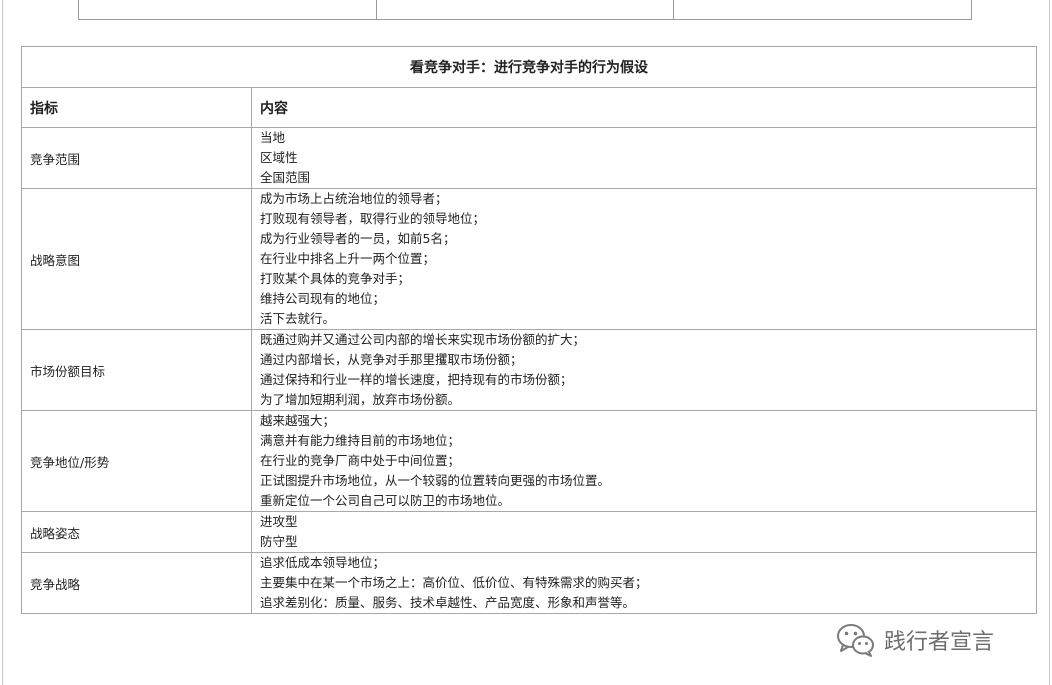 The height and width of the screenshot is (685, 1052). I want to click on content-line: 通过保持和行业一样的增长速度，把持现有的市场份额；, so click(644, 380).